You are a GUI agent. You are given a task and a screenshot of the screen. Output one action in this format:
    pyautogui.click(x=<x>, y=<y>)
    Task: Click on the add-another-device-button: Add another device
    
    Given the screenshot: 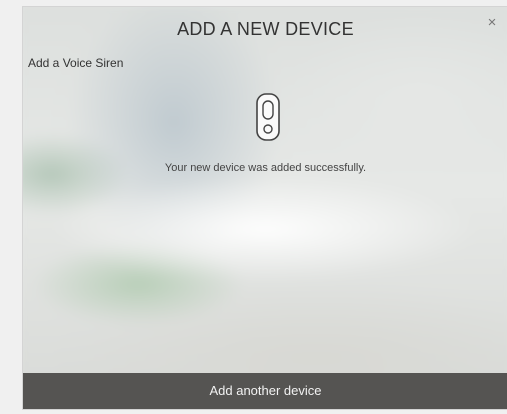 What is the action you would take?
    pyautogui.click(x=265, y=391)
    